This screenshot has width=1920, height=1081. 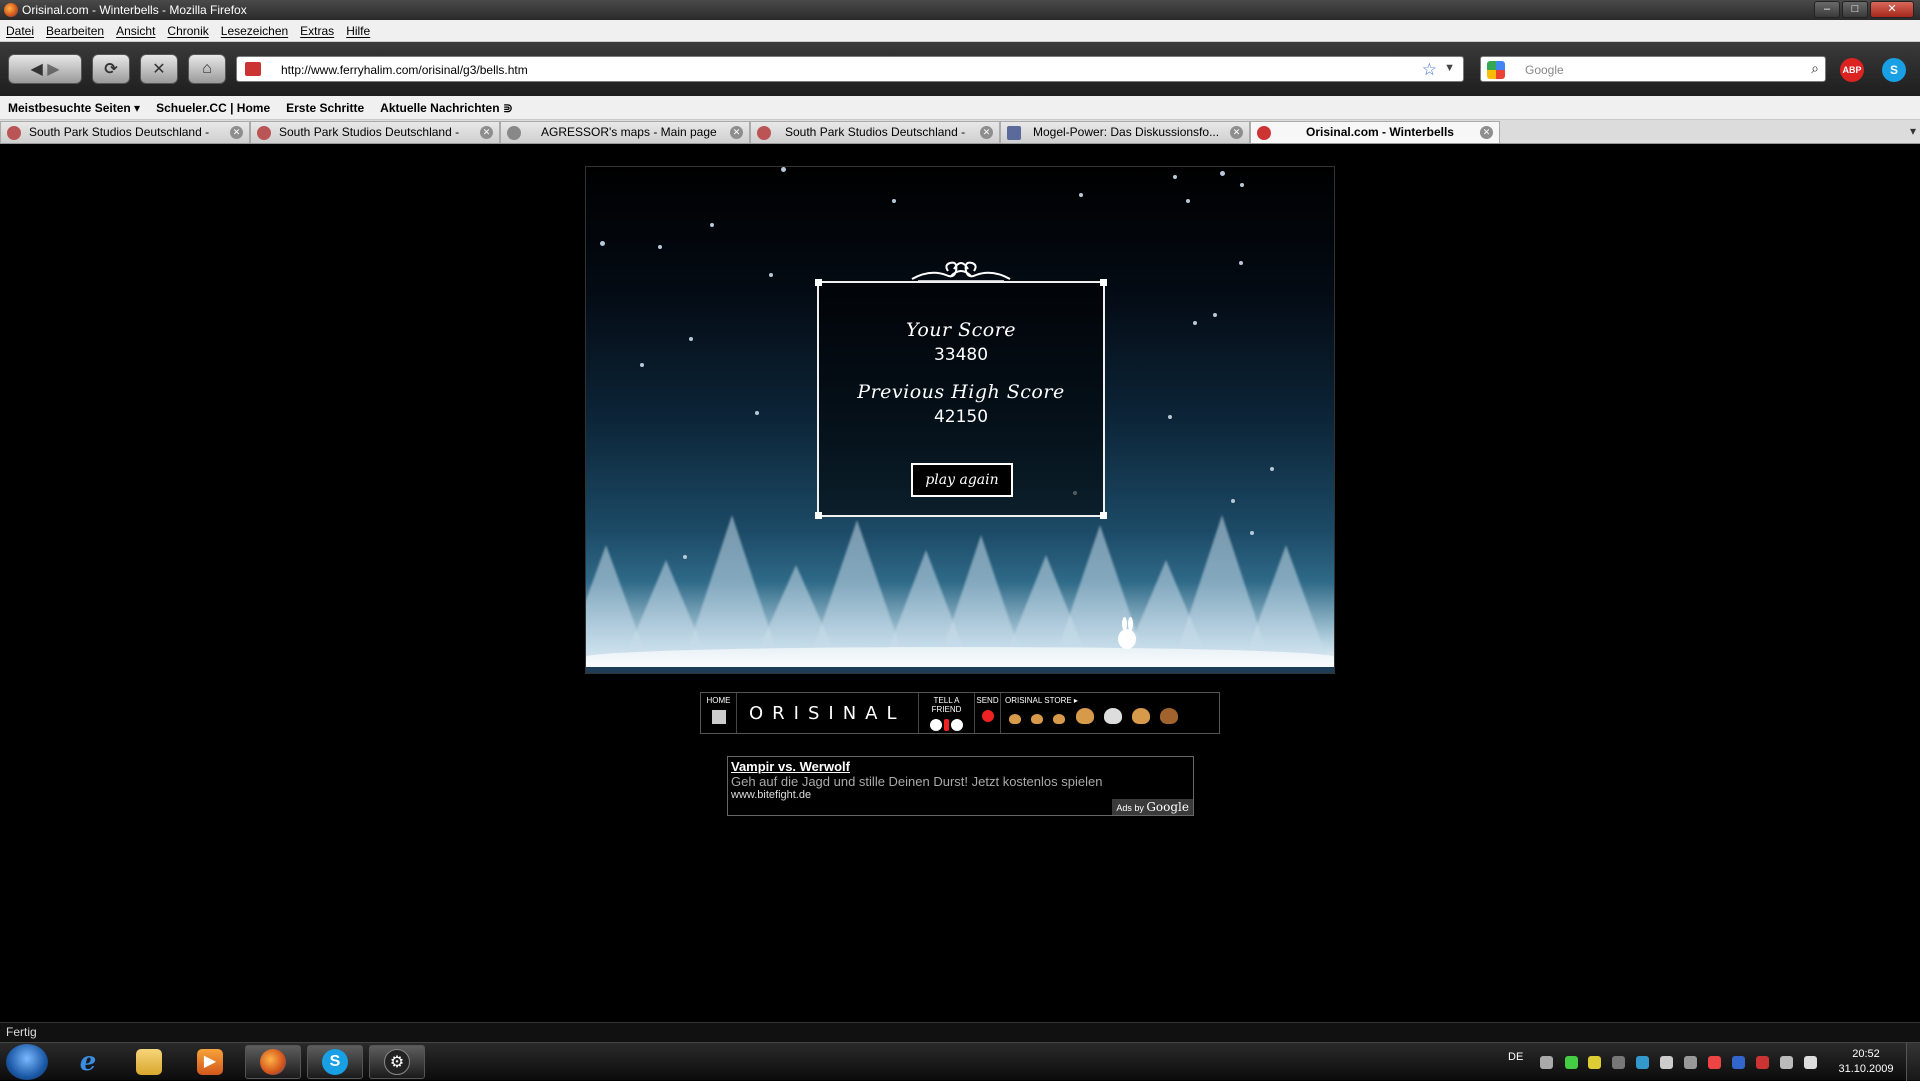 I want to click on face-icon, so click(x=936, y=725).